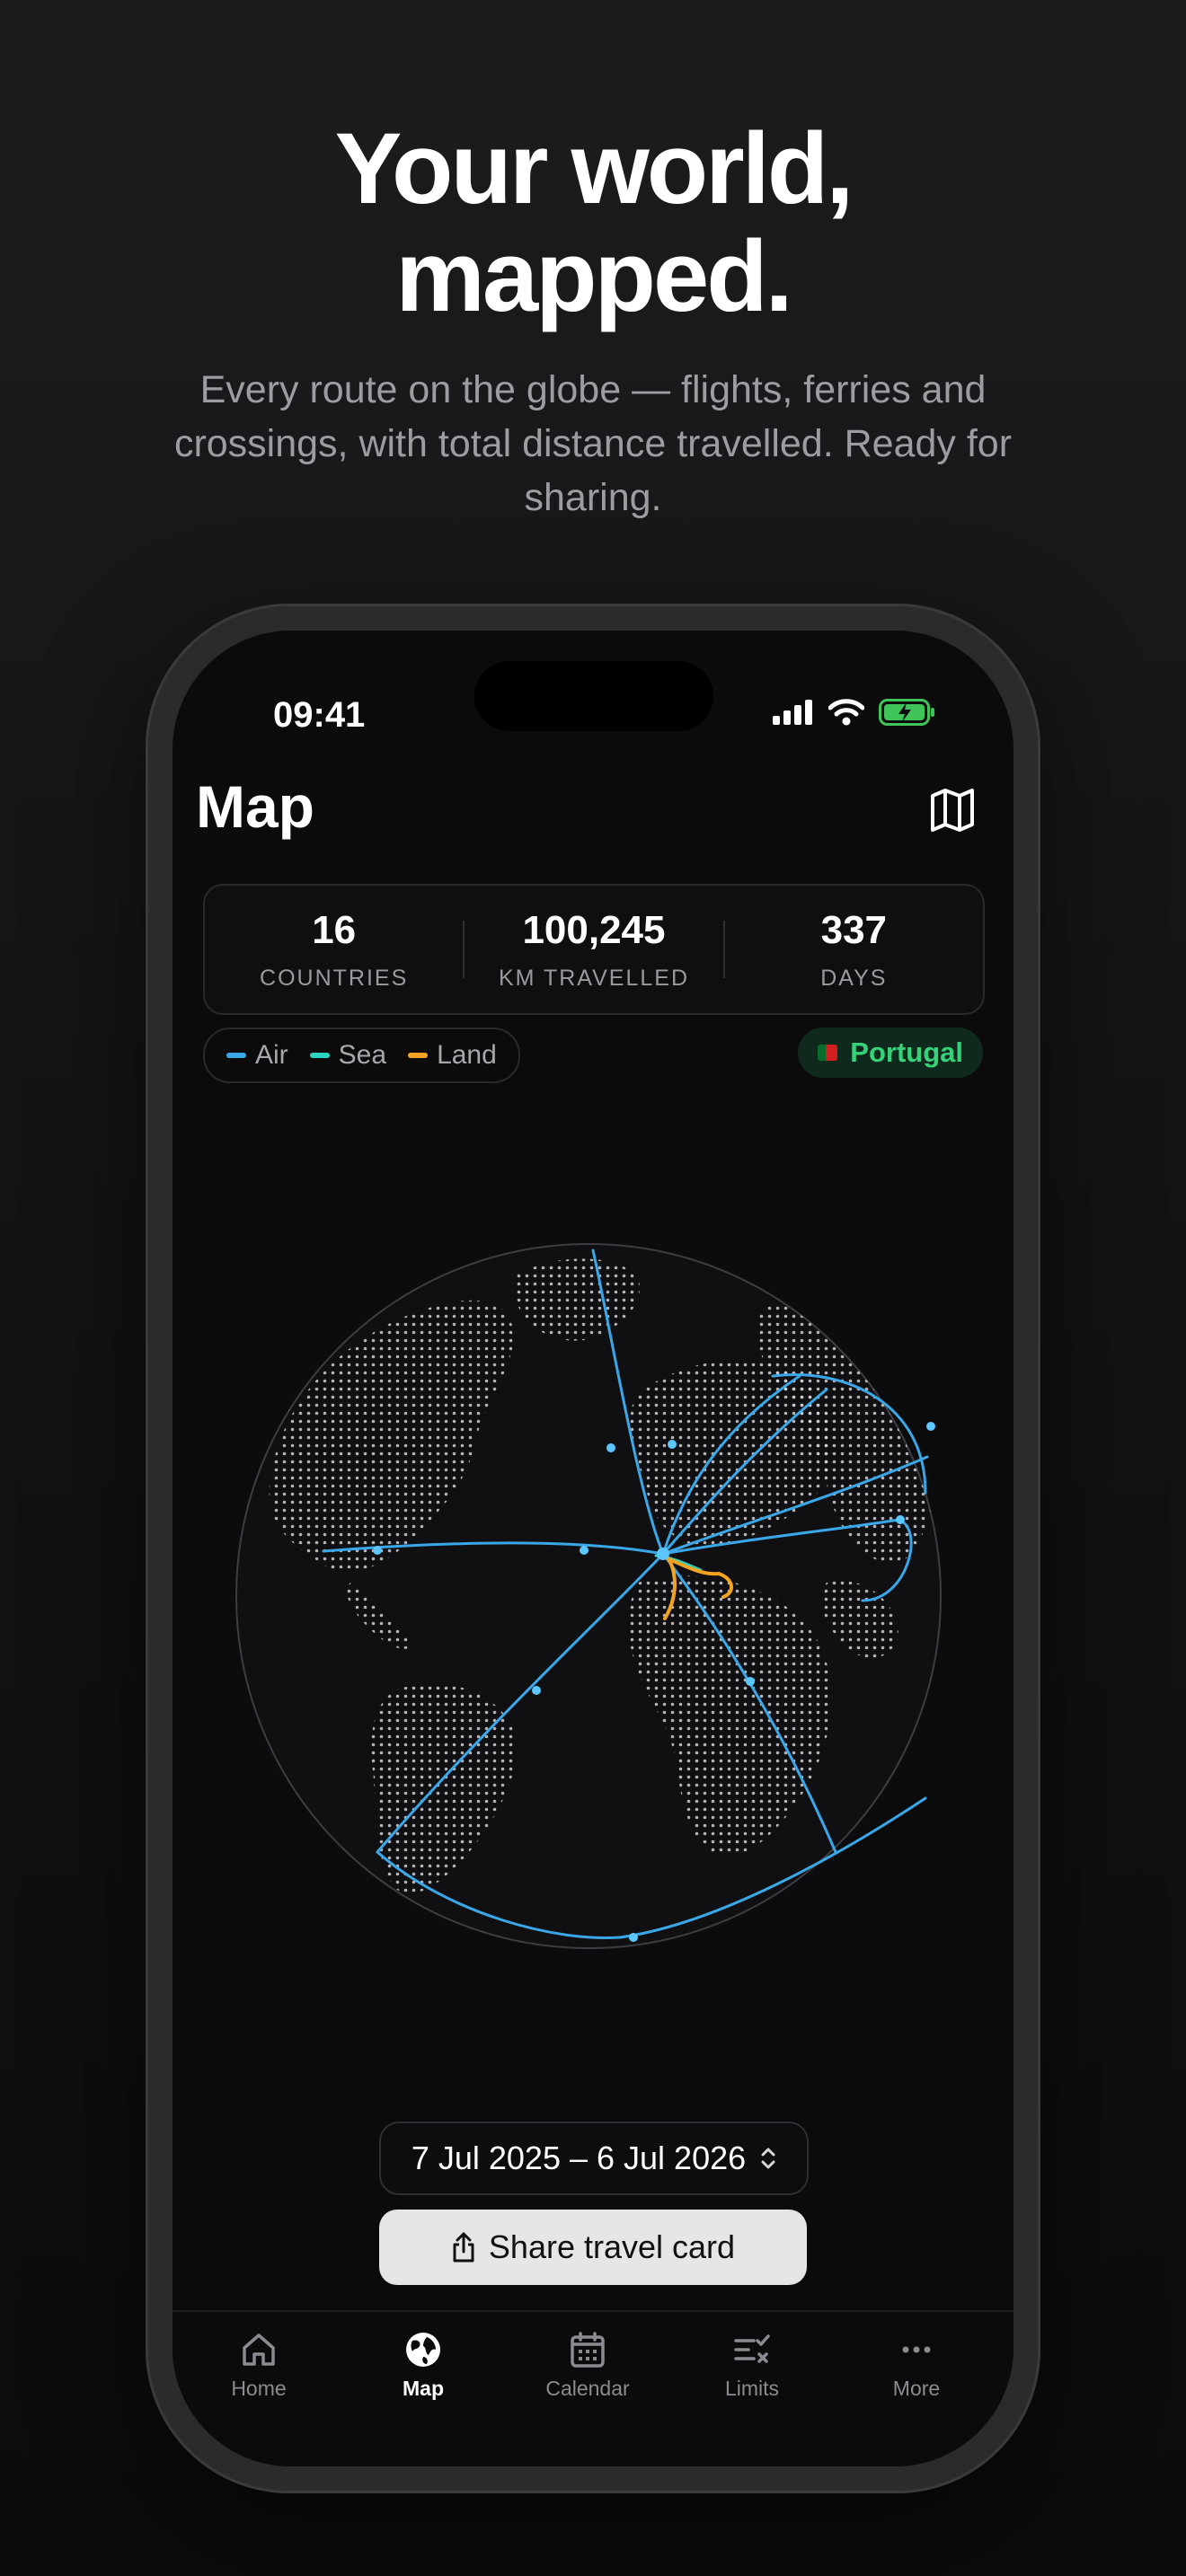 The height and width of the screenshot is (2576, 1186). Describe the element at coordinates (752, 2388) in the screenshot. I see `tab-label: Limits` at that location.